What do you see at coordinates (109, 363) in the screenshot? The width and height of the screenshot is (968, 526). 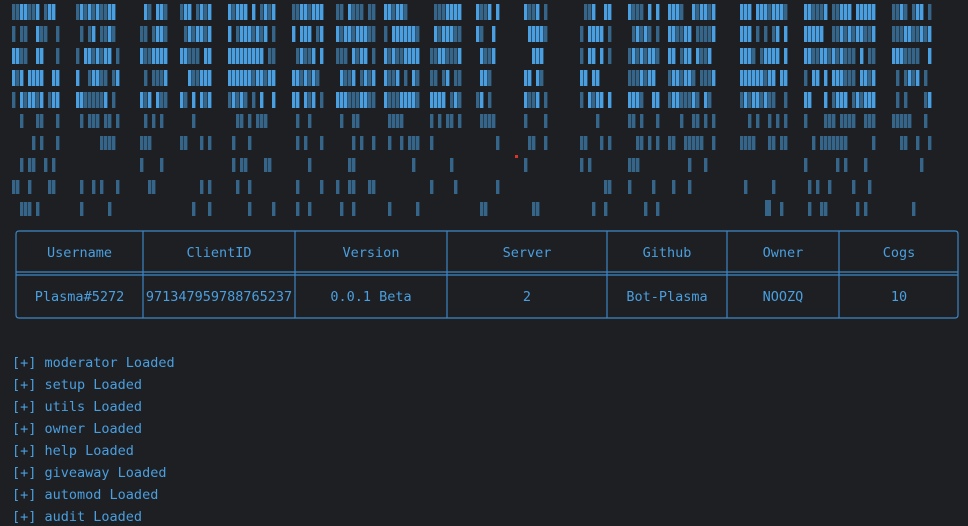 I see `log-text: moderator Loaded` at bounding box center [109, 363].